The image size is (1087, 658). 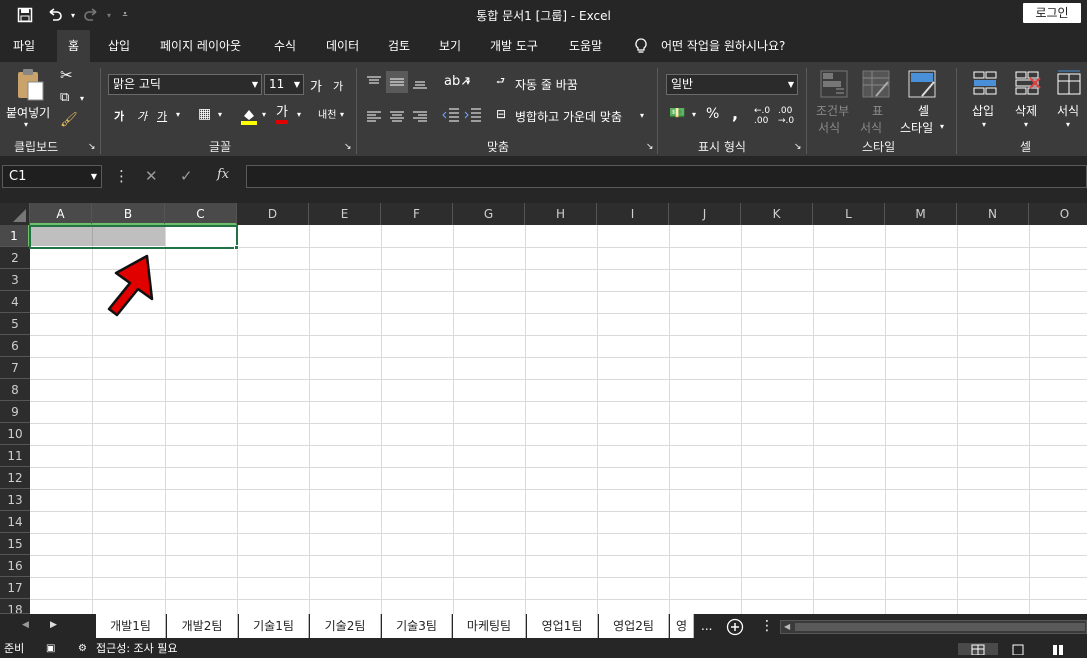 What do you see at coordinates (348, 147) in the screenshot?
I see `font-launcher-icon: ↘` at bounding box center [348, 147].